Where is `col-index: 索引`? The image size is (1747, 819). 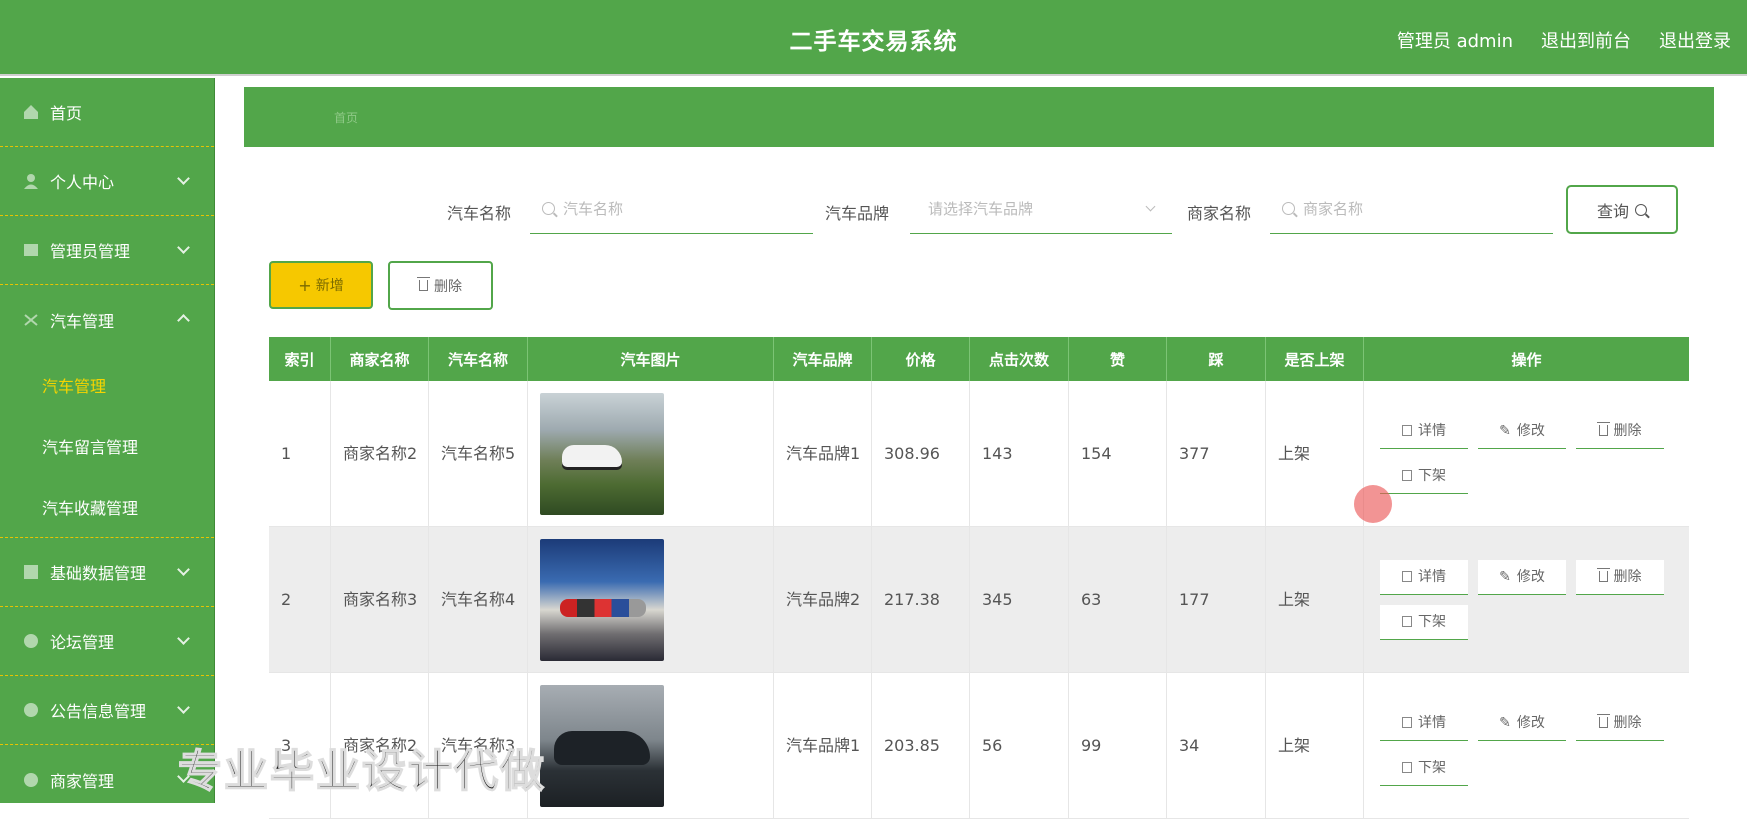 col-index: 索引 is located at coordinates (300, 359).